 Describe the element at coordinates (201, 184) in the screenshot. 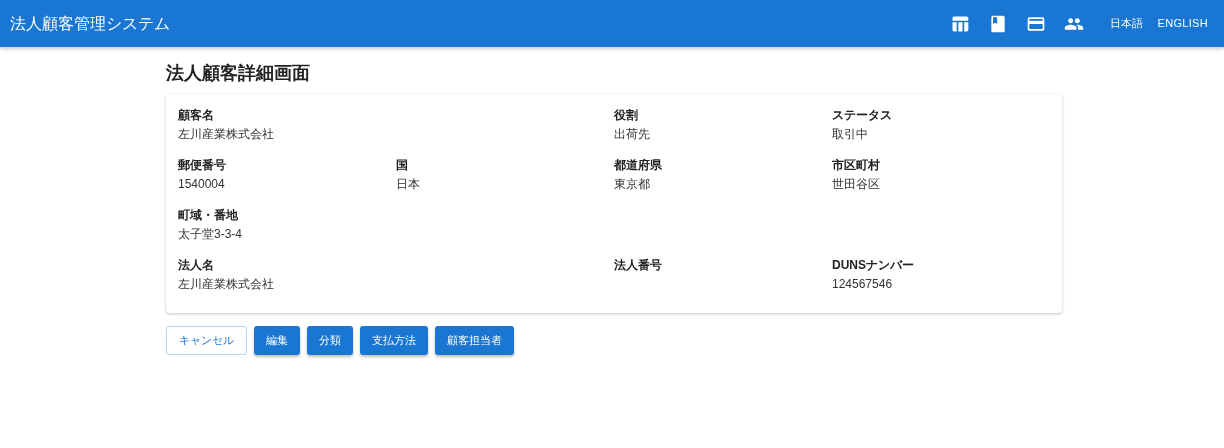

I see `field-value: 1540004` at that location.